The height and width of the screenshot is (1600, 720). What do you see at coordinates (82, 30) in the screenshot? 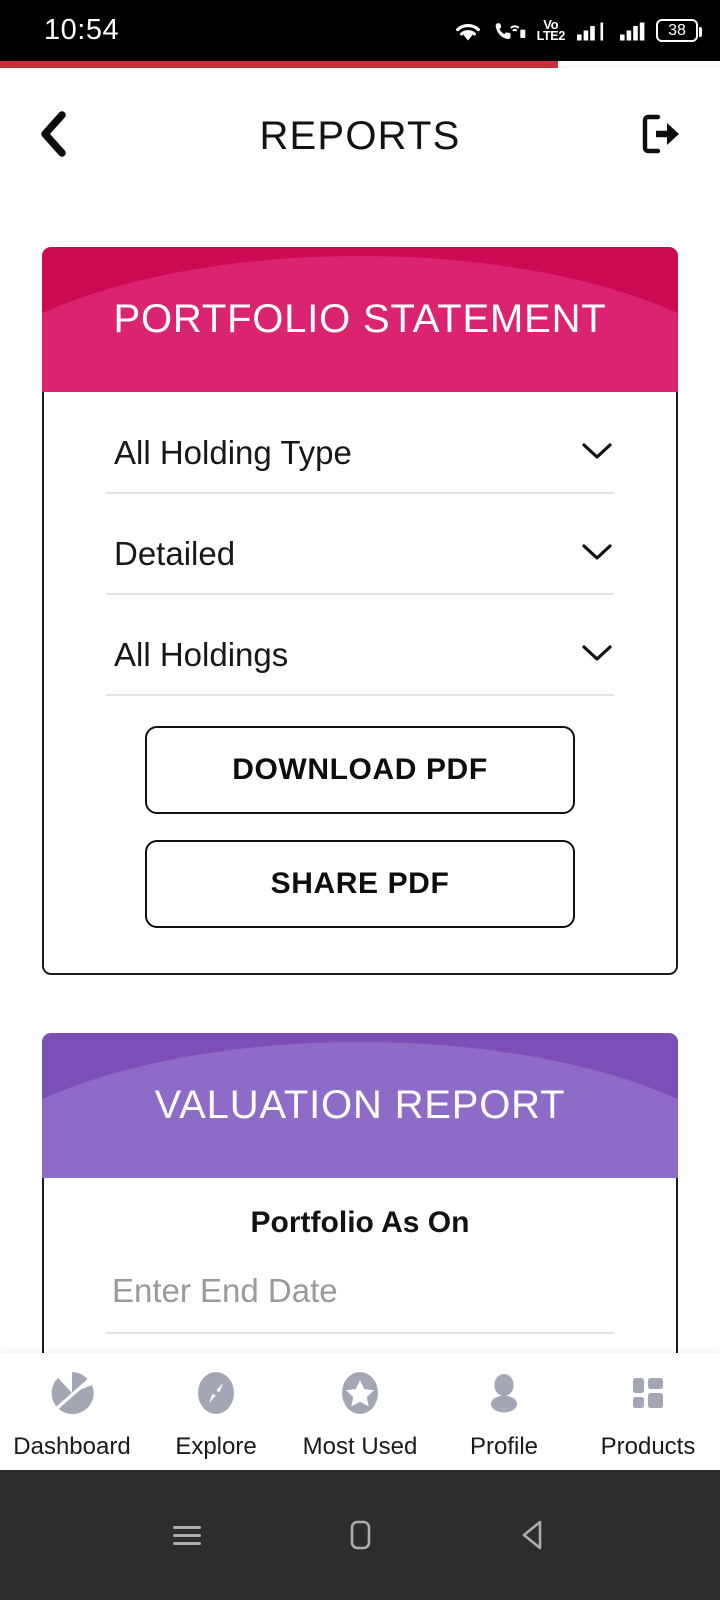
I see `status-time: 10:54` at bounding box center [82, 30].